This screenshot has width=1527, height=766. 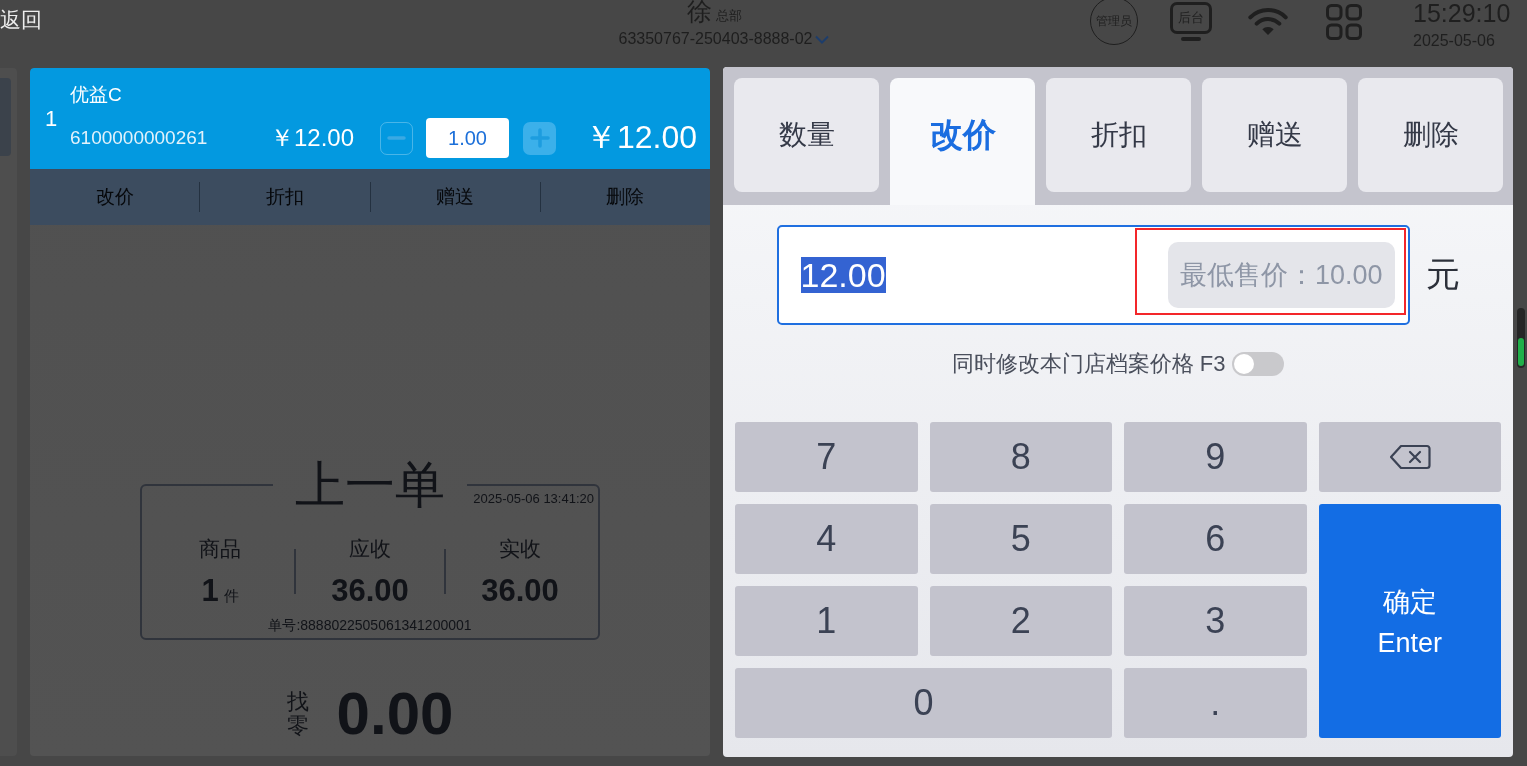 What do you see at coordinates (962, 141) in the screenshot?
I see `dialog-tab: 改价` at bounding box center [962, 141].